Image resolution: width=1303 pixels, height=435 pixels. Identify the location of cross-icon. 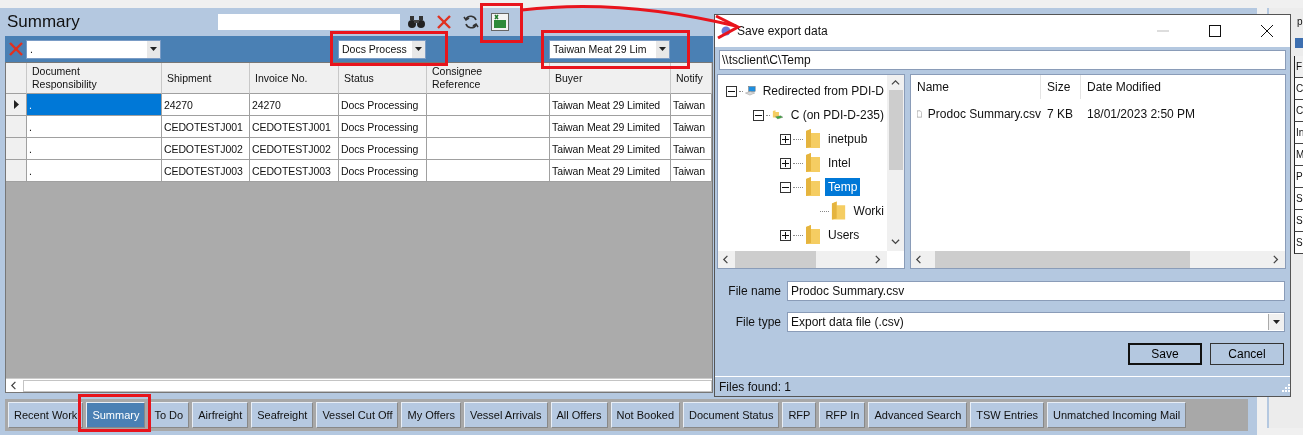
(444, 22).